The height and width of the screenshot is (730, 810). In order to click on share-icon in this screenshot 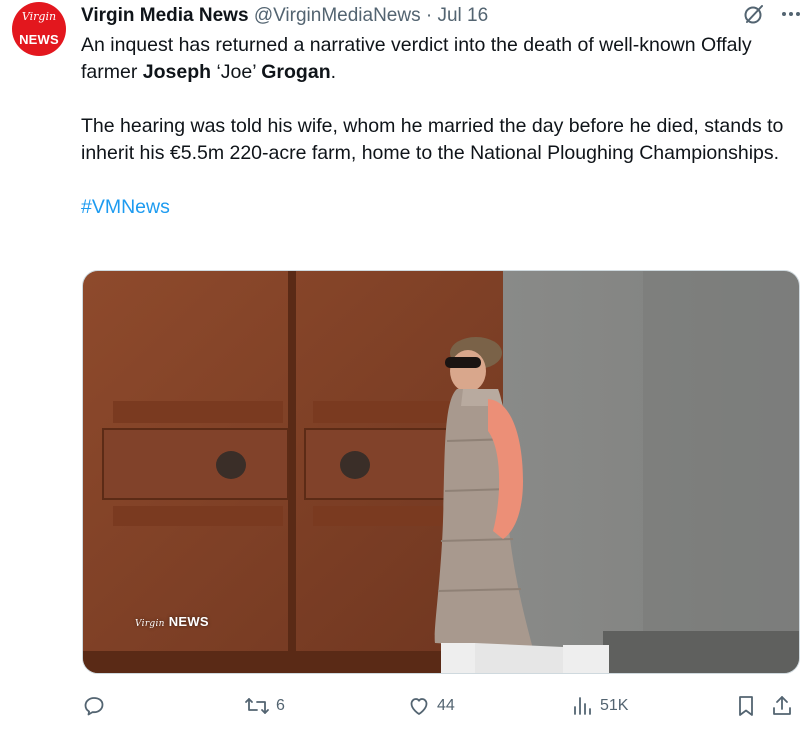, I will do `click(782, 706)`.